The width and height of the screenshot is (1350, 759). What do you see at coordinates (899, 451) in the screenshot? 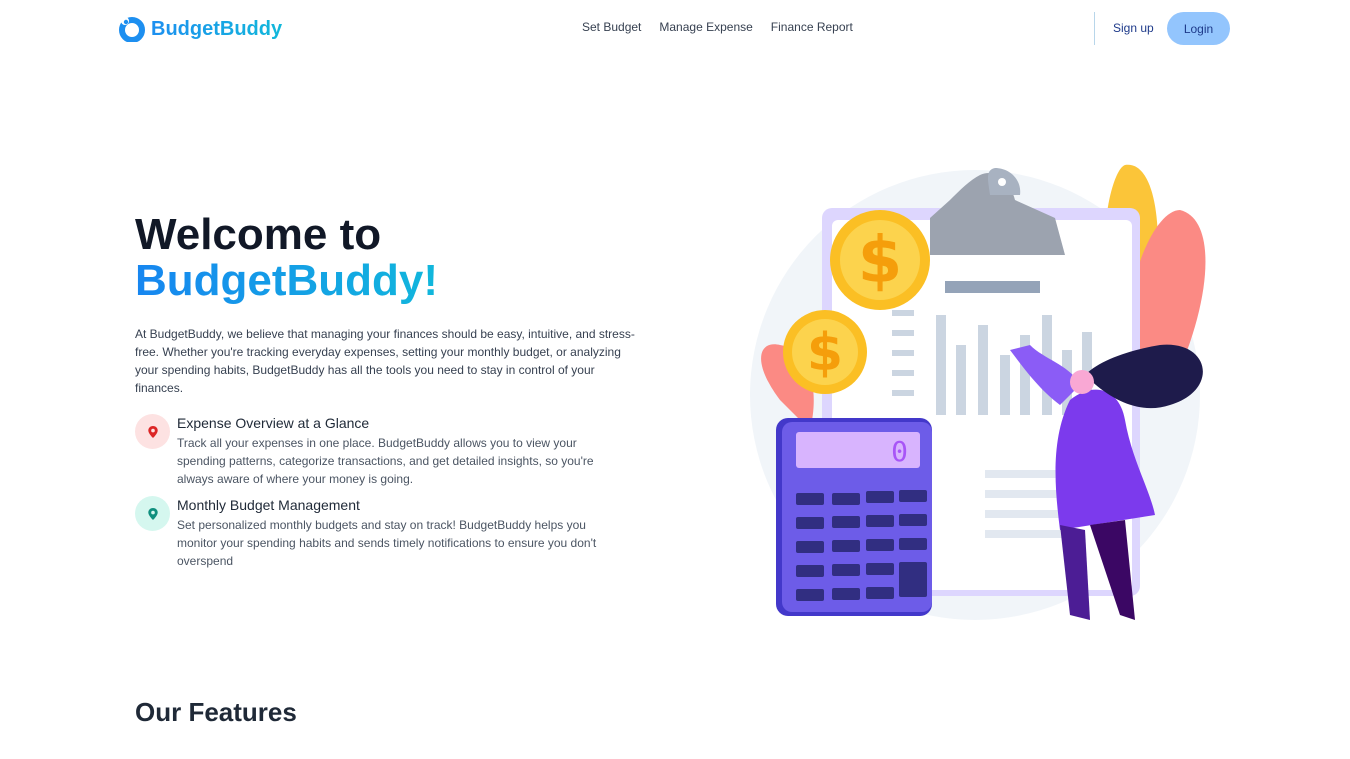
I see `calculator-display: 0` at bounding box center [899, 451].